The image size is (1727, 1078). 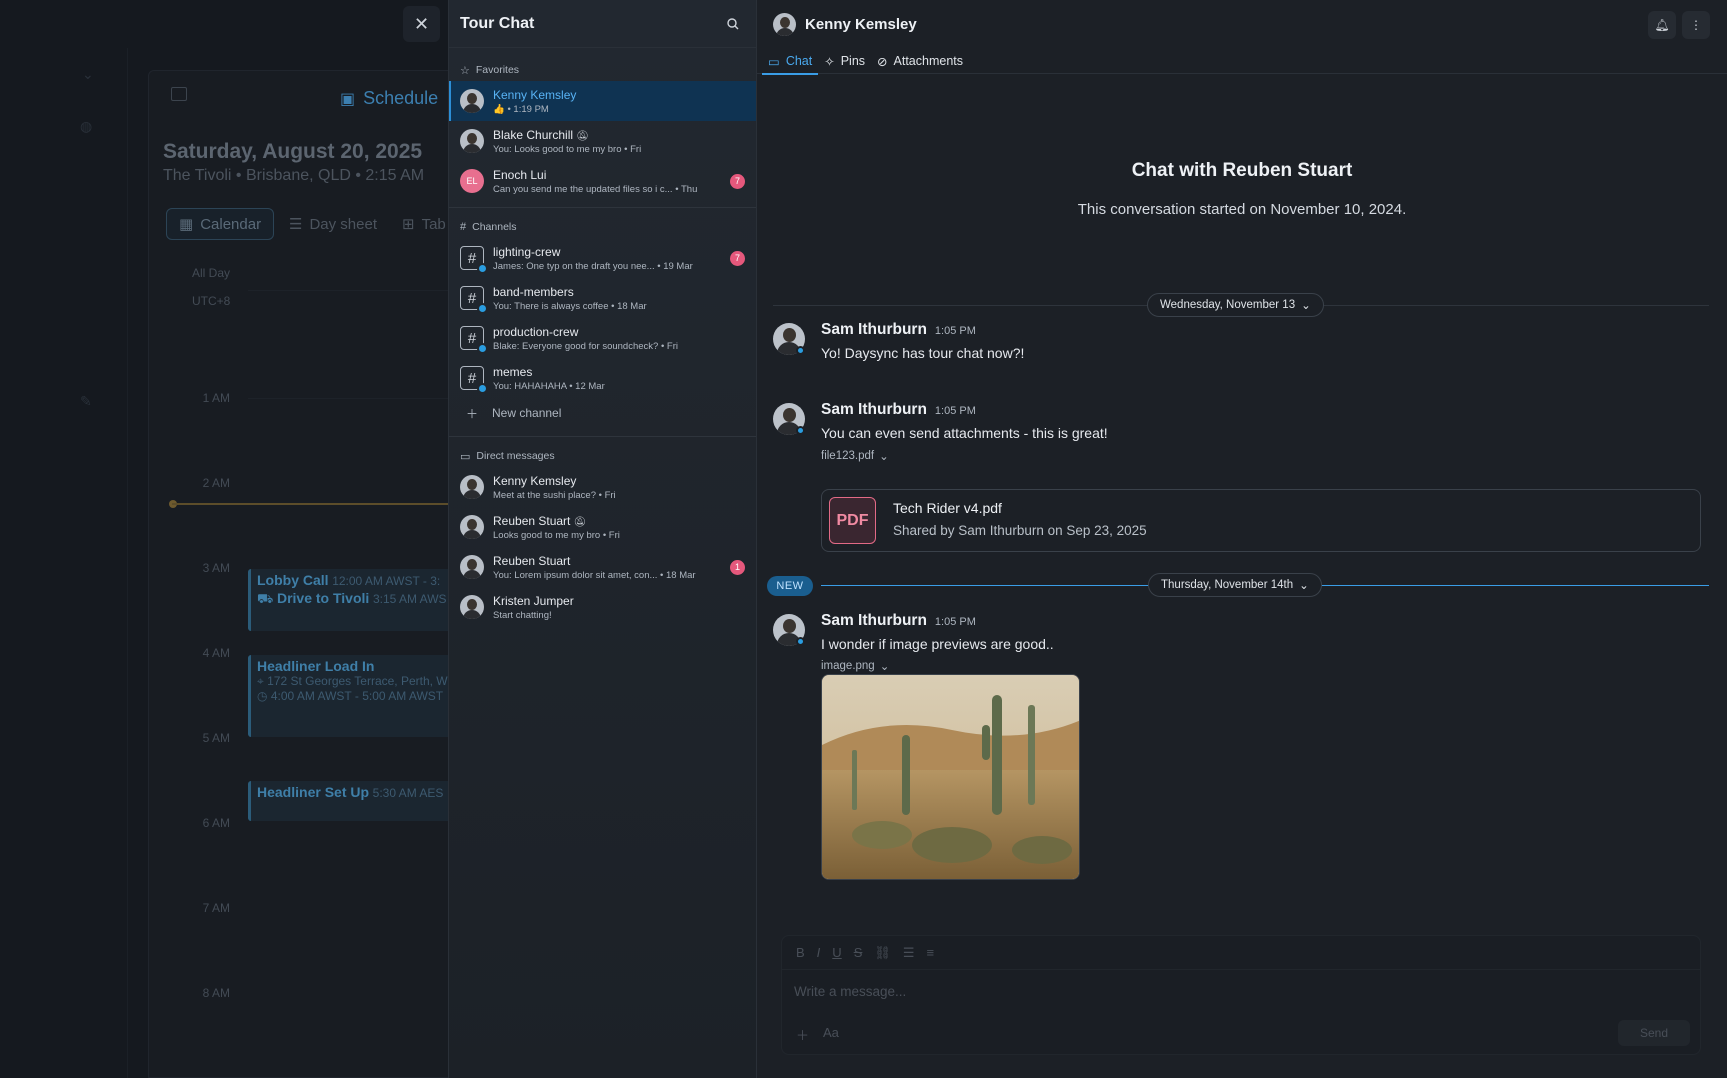 I want to click on tab-attachments: ⊘ Attachments, so click(x=920, y=61).